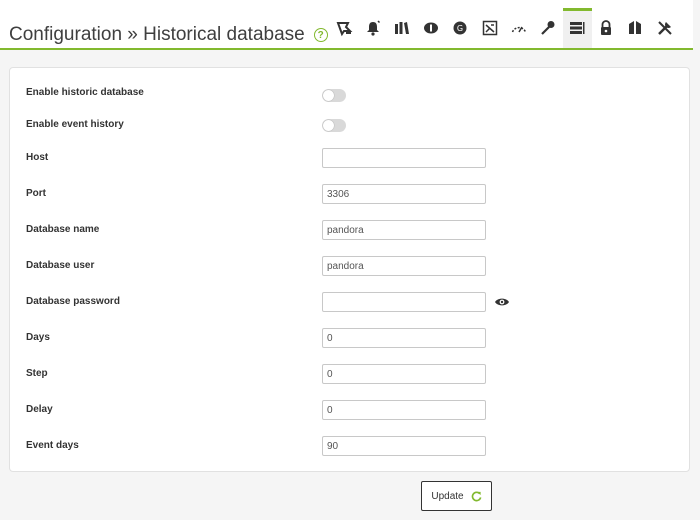  I want to click on port-label: Port, so click(36, 193).